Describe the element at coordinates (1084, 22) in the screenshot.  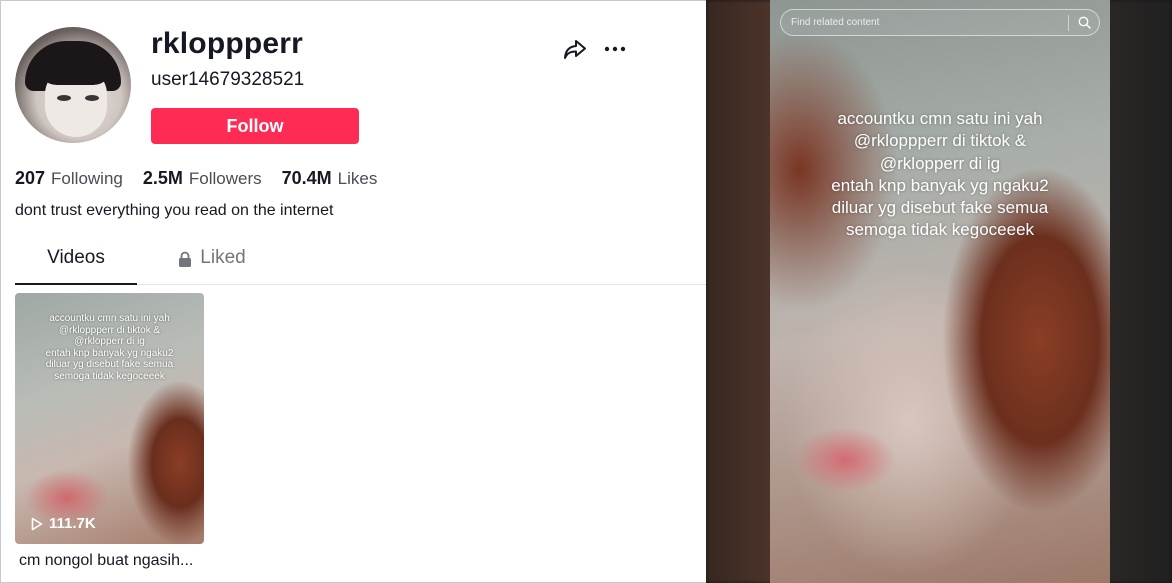
I see `search-icon` at that location.